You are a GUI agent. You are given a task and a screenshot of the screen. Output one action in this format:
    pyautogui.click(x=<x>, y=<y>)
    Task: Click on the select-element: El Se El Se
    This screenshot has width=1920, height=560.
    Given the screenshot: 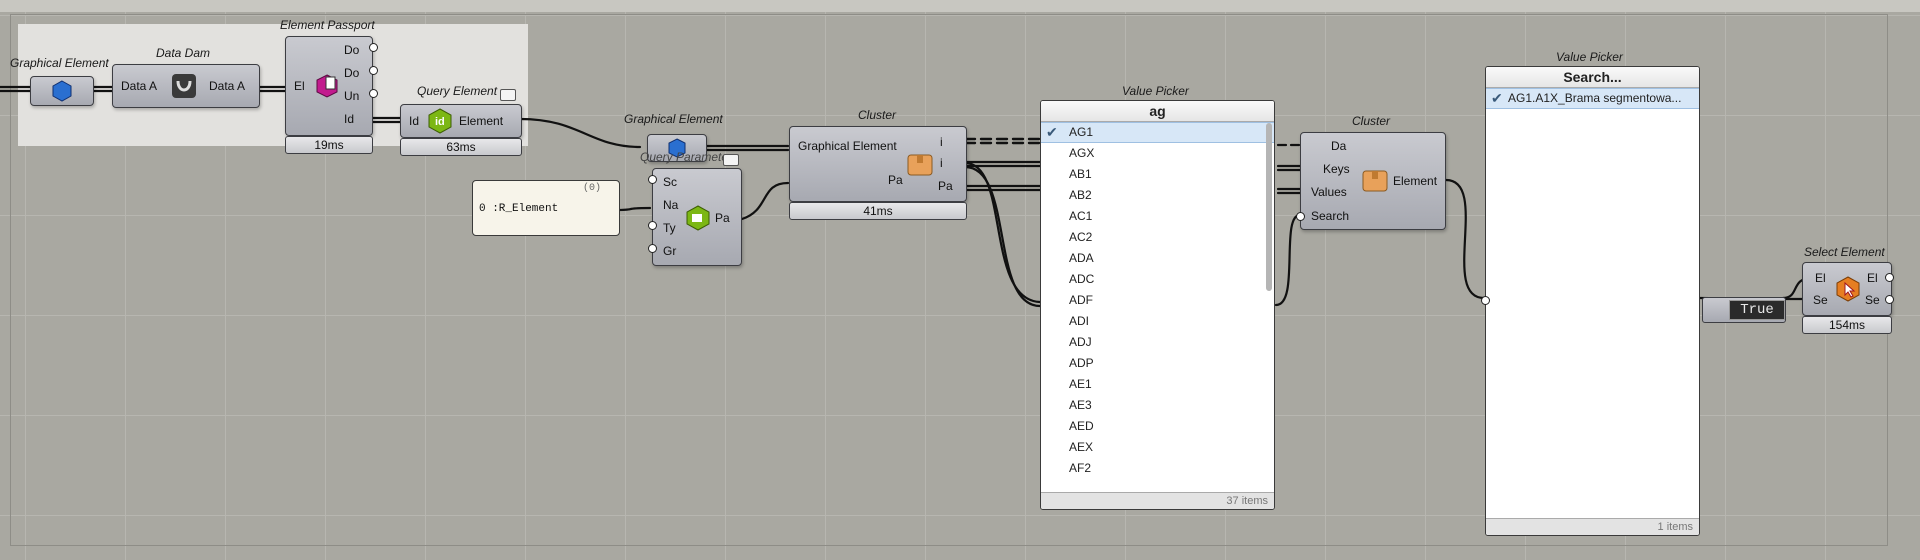 What is the action you would take?
    pyautogui.click(x=1847, y=289)
    